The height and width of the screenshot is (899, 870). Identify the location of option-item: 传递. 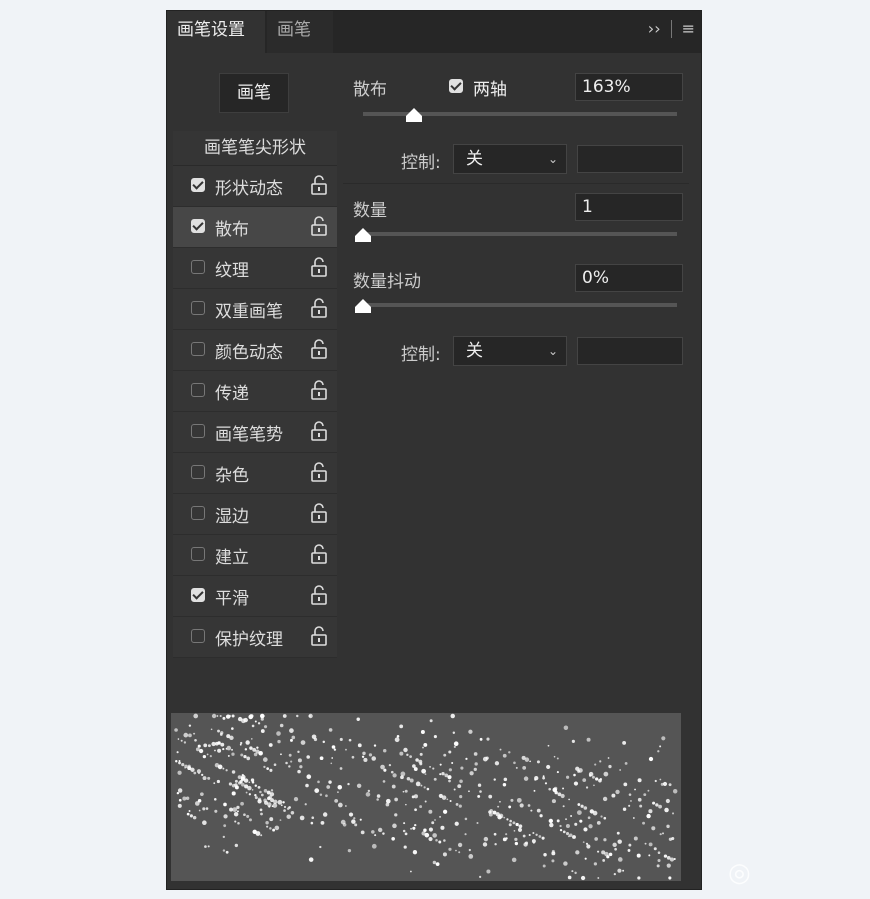
(255, 391).